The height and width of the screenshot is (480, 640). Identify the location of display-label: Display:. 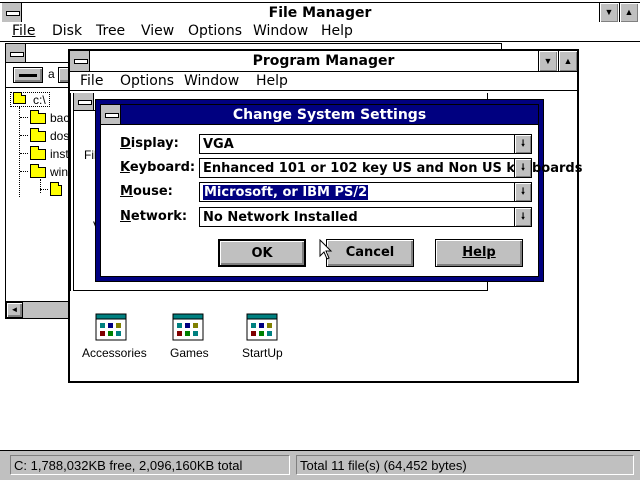
(149, 143).